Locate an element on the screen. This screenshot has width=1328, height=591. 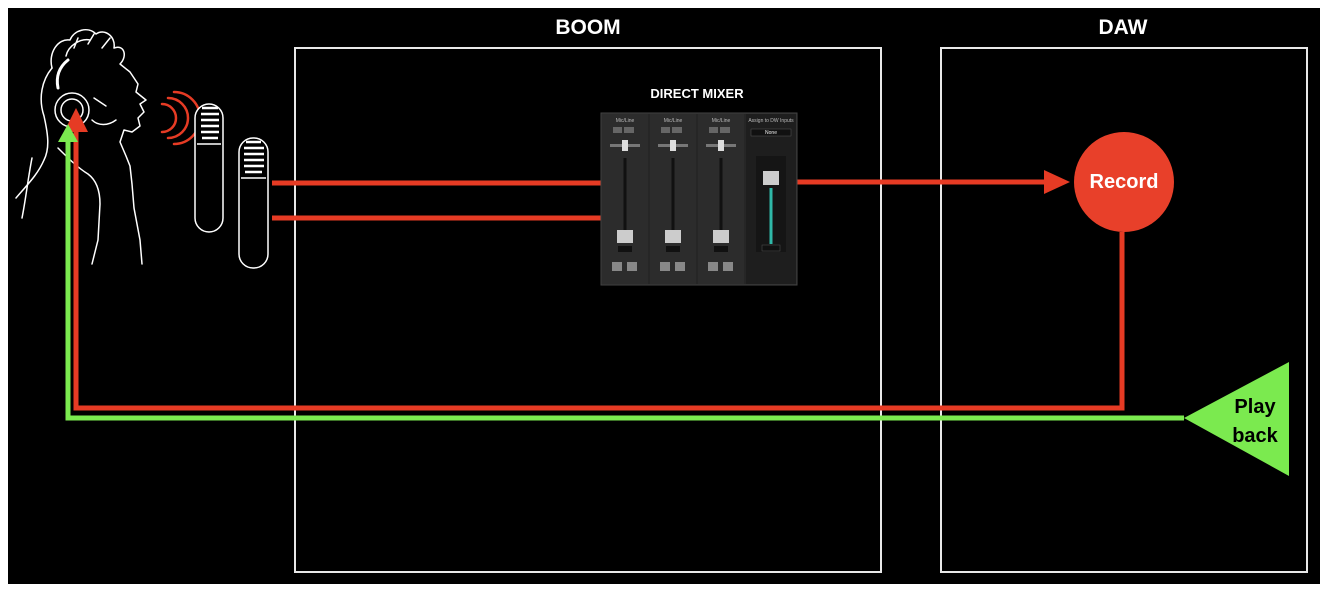
direct-mixer-panel is located at coordinates (699, 199).